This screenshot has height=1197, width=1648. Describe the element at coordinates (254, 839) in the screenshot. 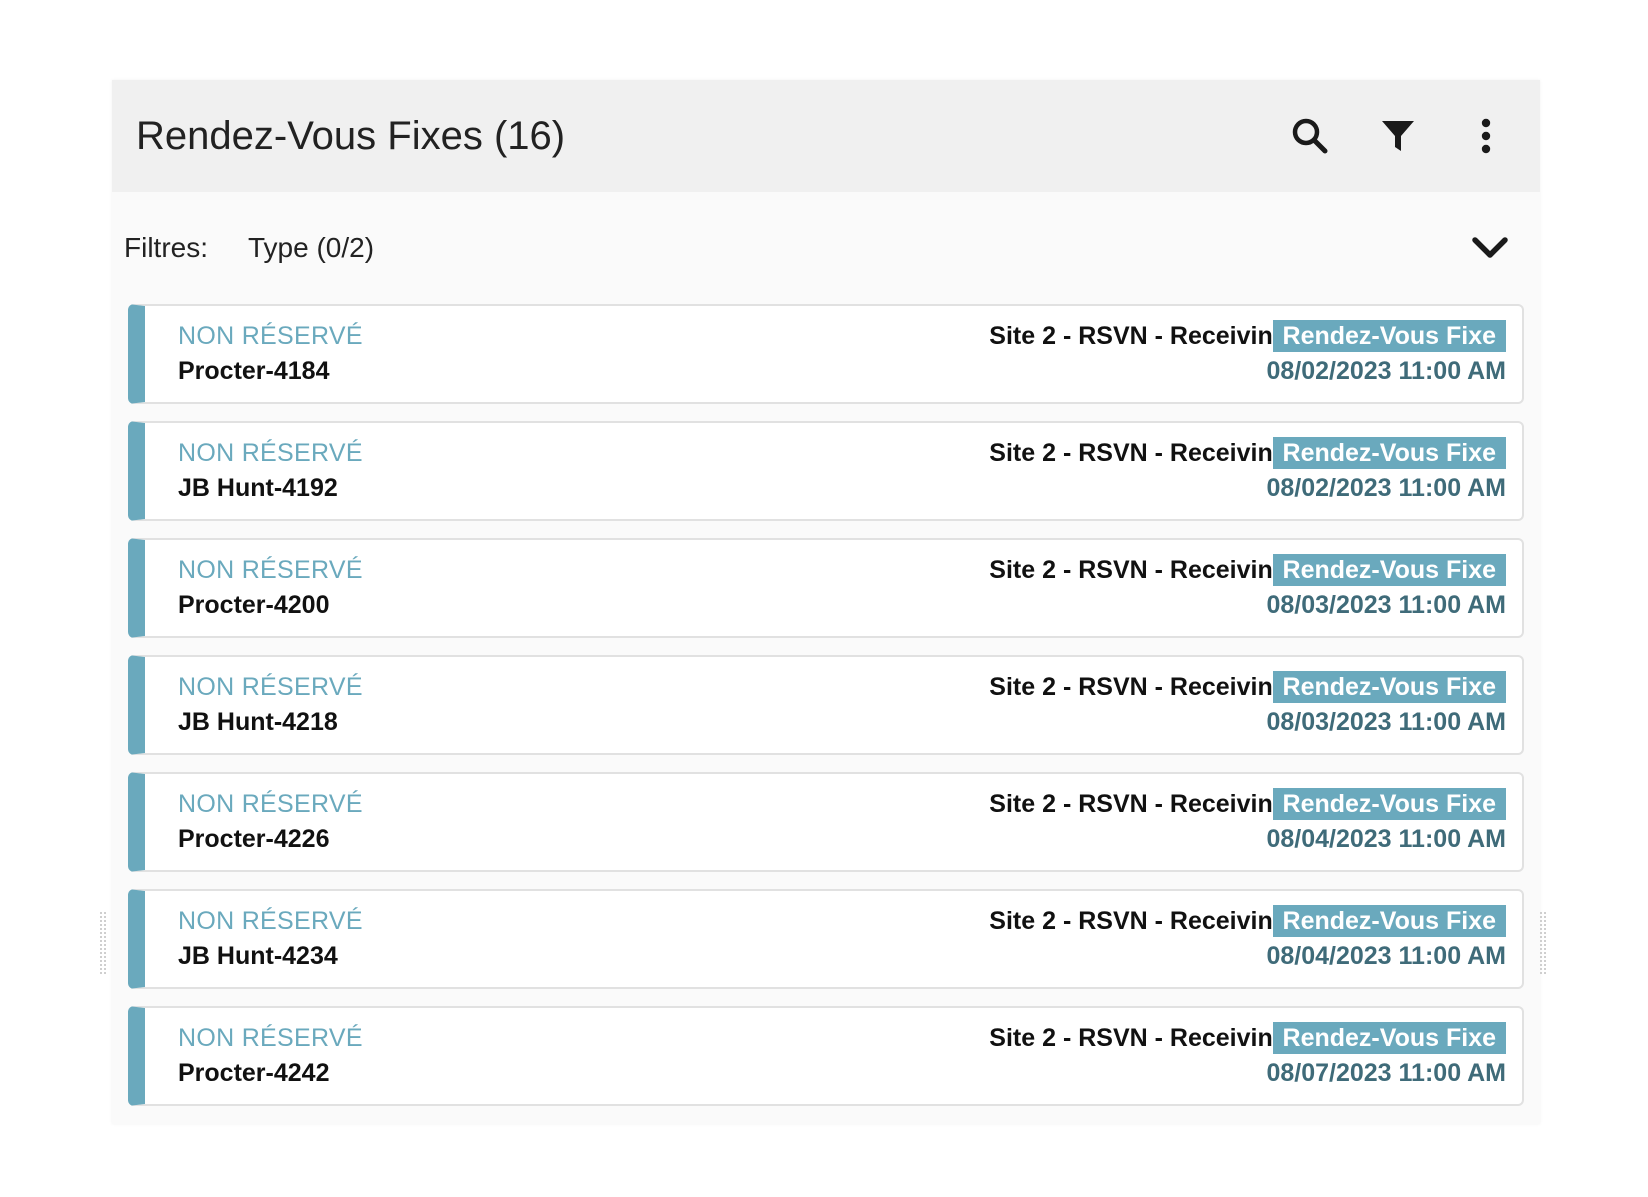

I see `appointment-name: Procter-4226` at that location.